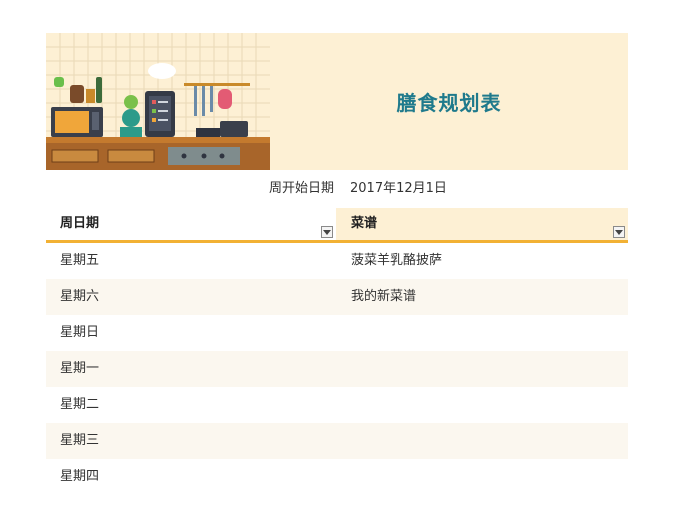 The height and width of the screenshot is (520, 675). Describe the element at coordinates (158, 101) in the screenshot. I see `kitchen-illustration` at that location.